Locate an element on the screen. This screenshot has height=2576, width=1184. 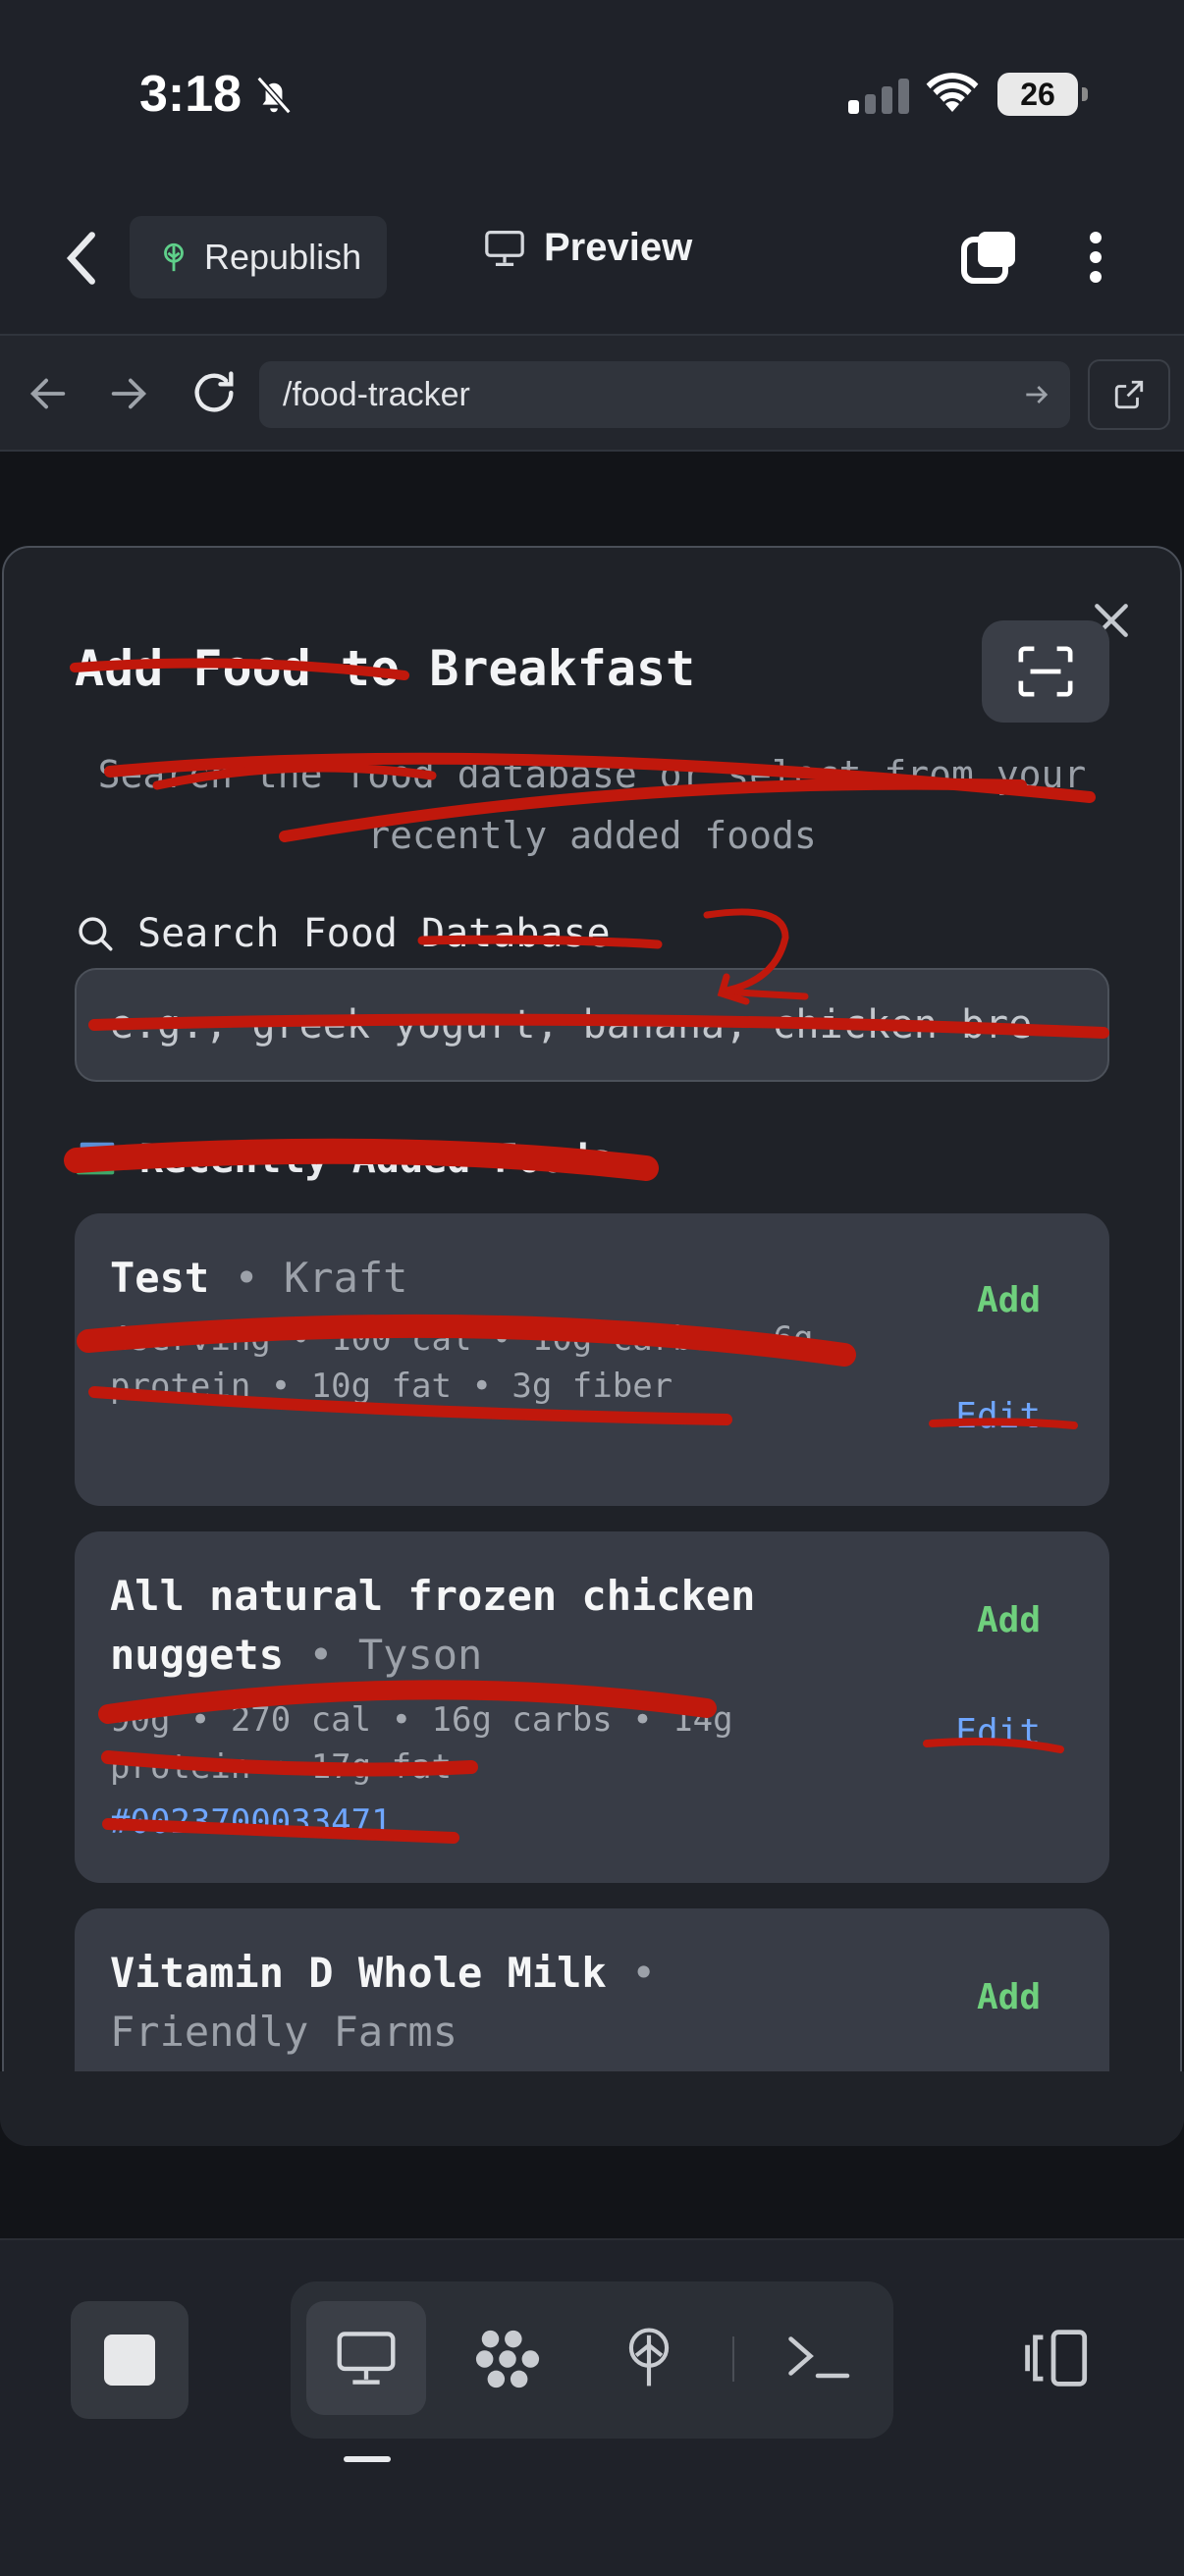
books-icon is located at coordinates (95, 1158).